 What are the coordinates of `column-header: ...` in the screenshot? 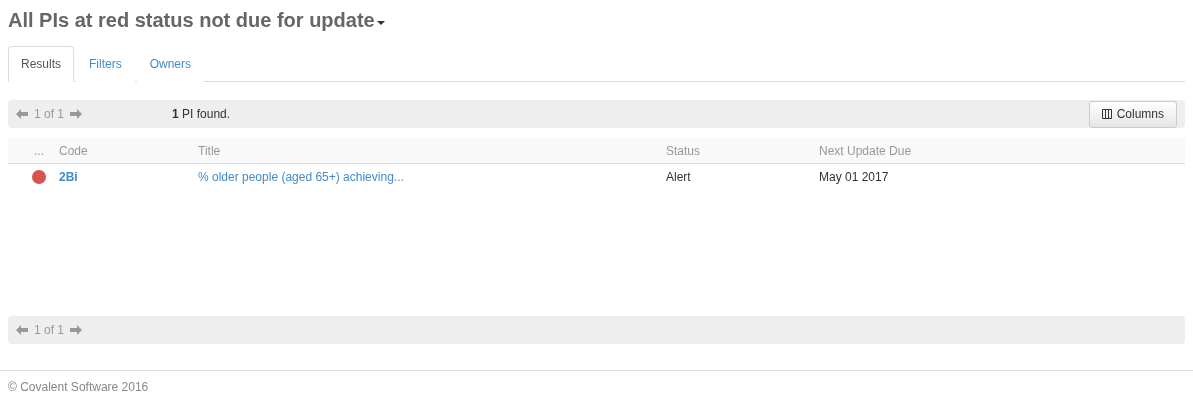 It's located at (33, 150).